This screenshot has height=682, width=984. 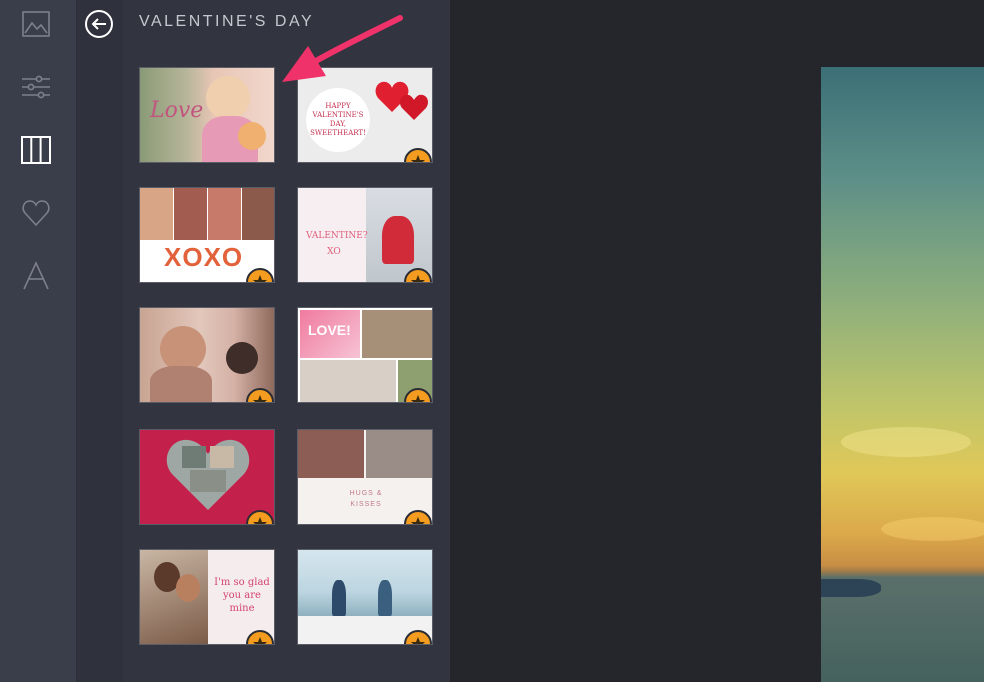 I want to click on annotation-arrow-icon, so click(x=342, y=48).